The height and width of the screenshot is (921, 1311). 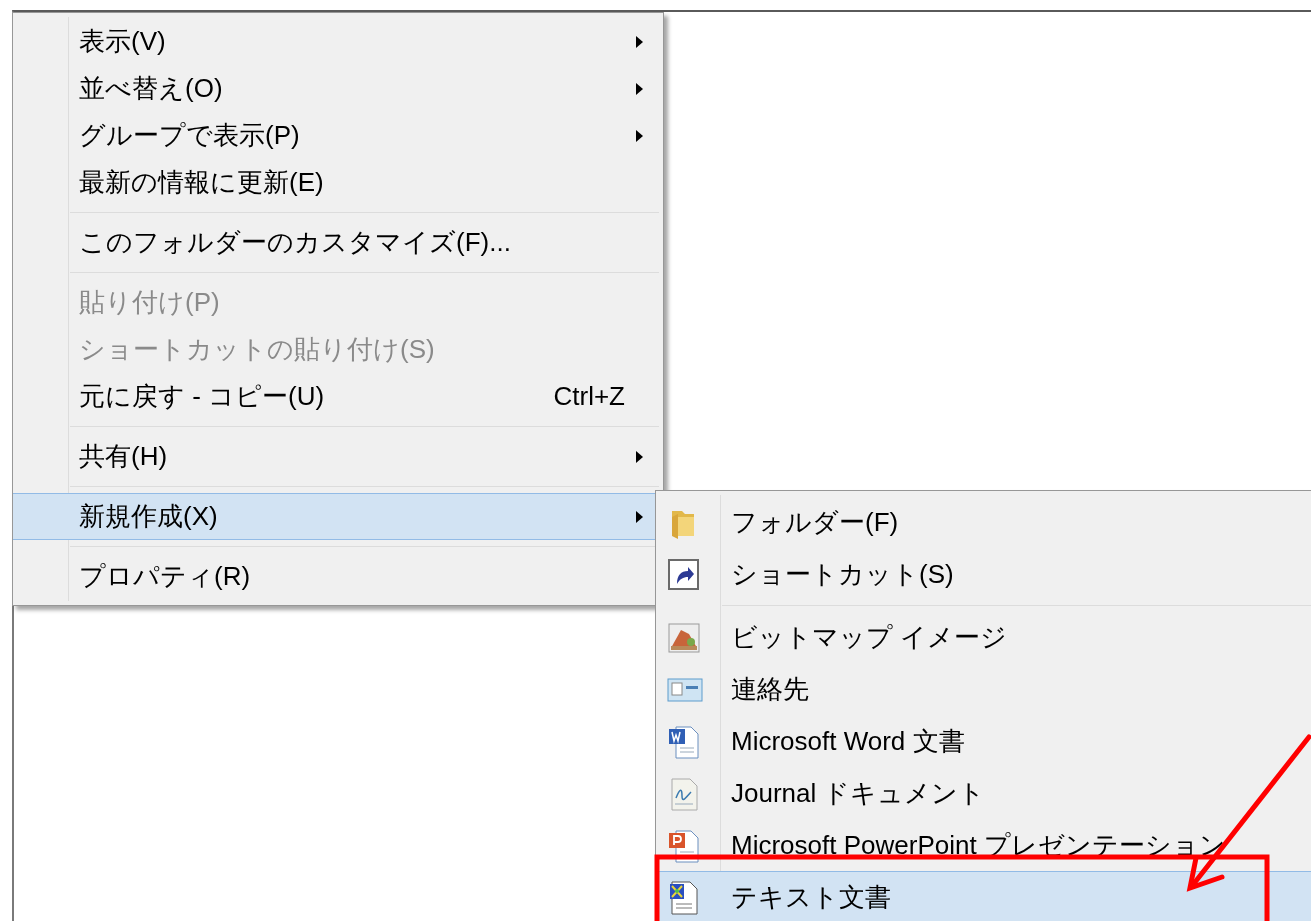 What do you see at coordinates (338, 182) in the screenshot?
I see `menu-item: 最新の情報に更新(E)` at bounding box center [338, 182].